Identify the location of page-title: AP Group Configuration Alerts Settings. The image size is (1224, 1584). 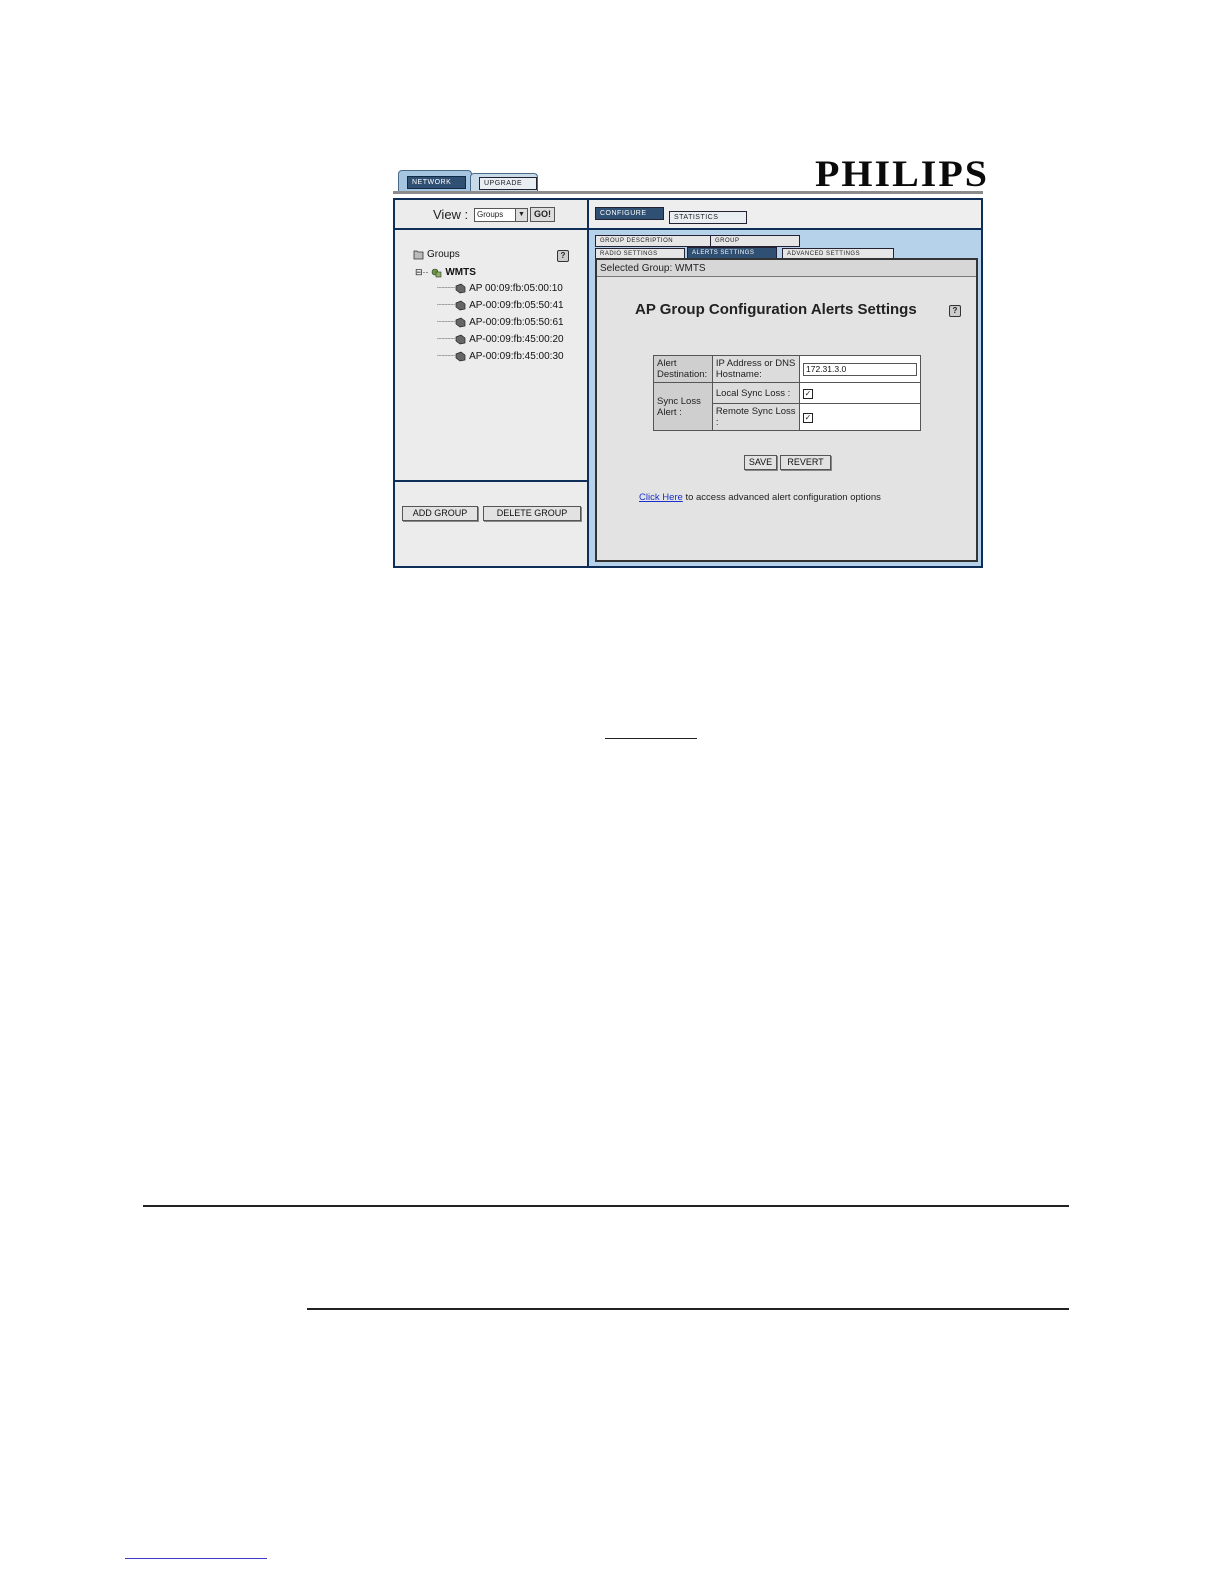
(776, 309).